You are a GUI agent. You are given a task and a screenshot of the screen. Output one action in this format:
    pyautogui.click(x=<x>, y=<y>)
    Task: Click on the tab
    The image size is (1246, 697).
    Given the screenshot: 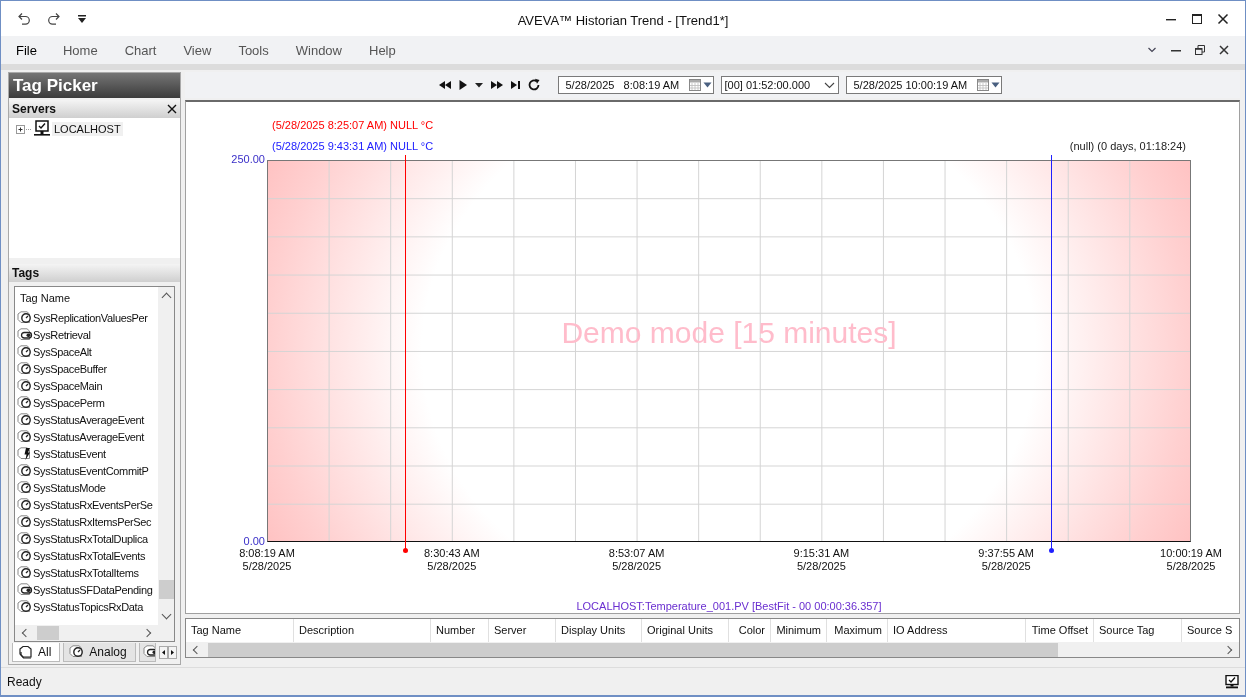 What is the action you would take?
    pyautogui.click(x=147, y=652)
    